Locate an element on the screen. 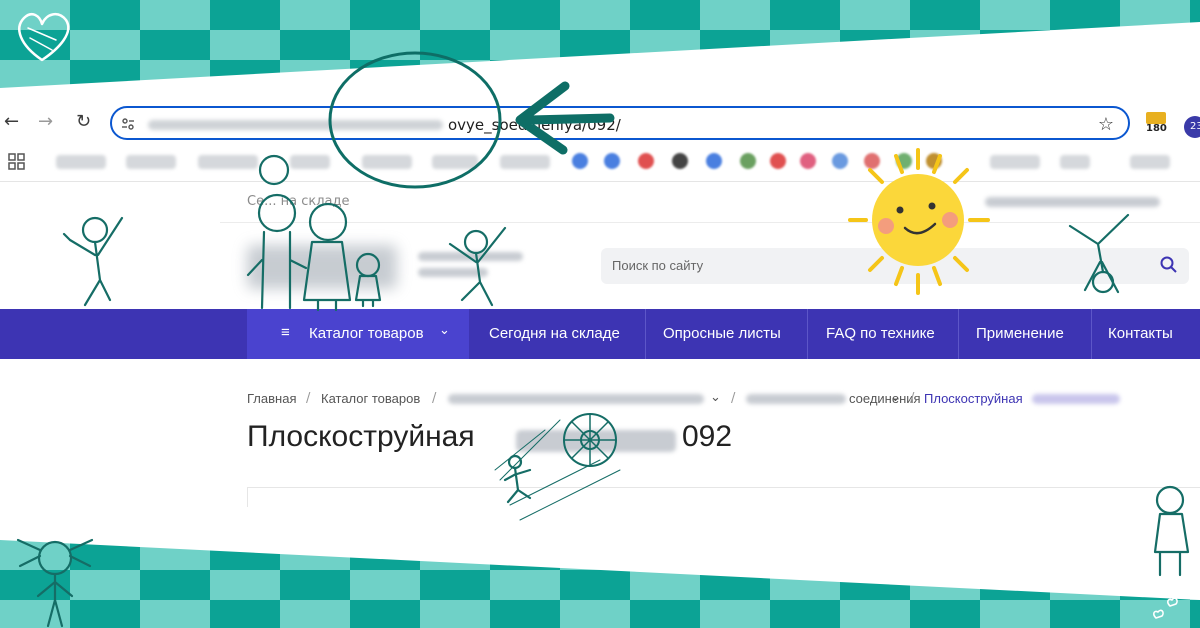  search-icon is located at coordinates (1169, 265).